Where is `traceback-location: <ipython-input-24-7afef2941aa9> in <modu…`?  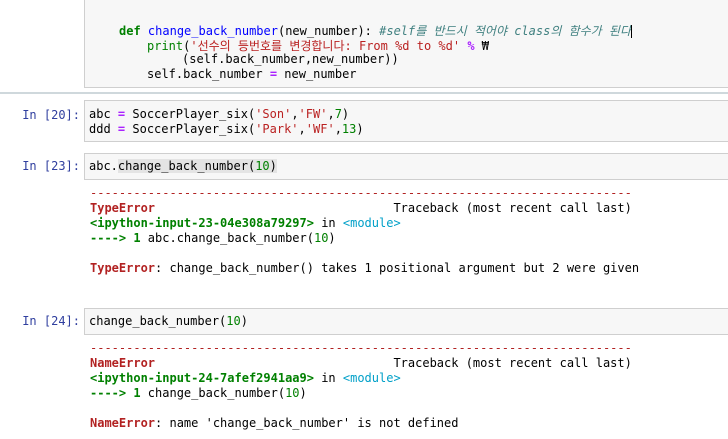 traceback-location: <ipython-input-24-7afef2941aa9> in <modu… is located at coordinates (245, 378).